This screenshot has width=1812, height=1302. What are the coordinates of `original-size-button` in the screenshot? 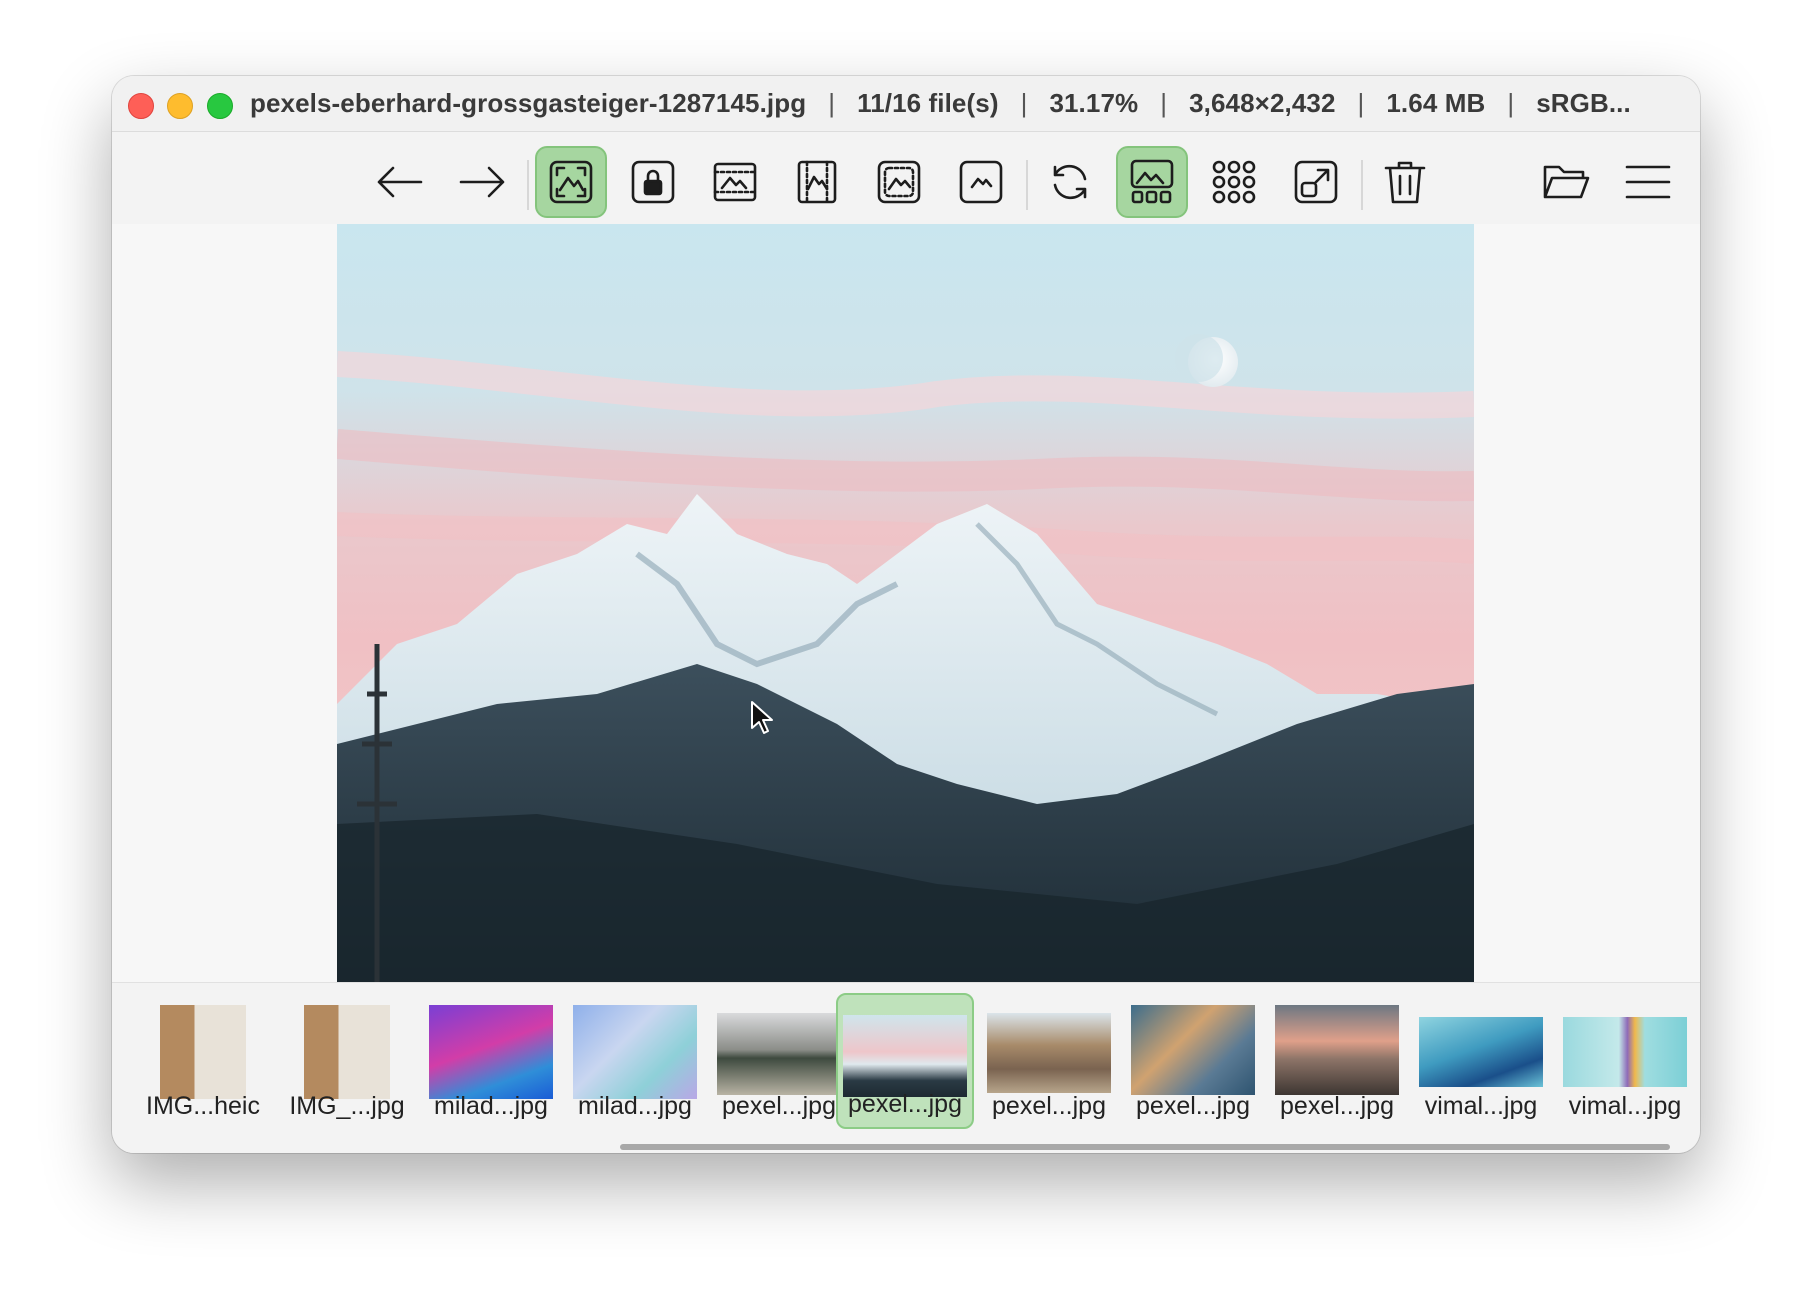 It's located at (981, 182).